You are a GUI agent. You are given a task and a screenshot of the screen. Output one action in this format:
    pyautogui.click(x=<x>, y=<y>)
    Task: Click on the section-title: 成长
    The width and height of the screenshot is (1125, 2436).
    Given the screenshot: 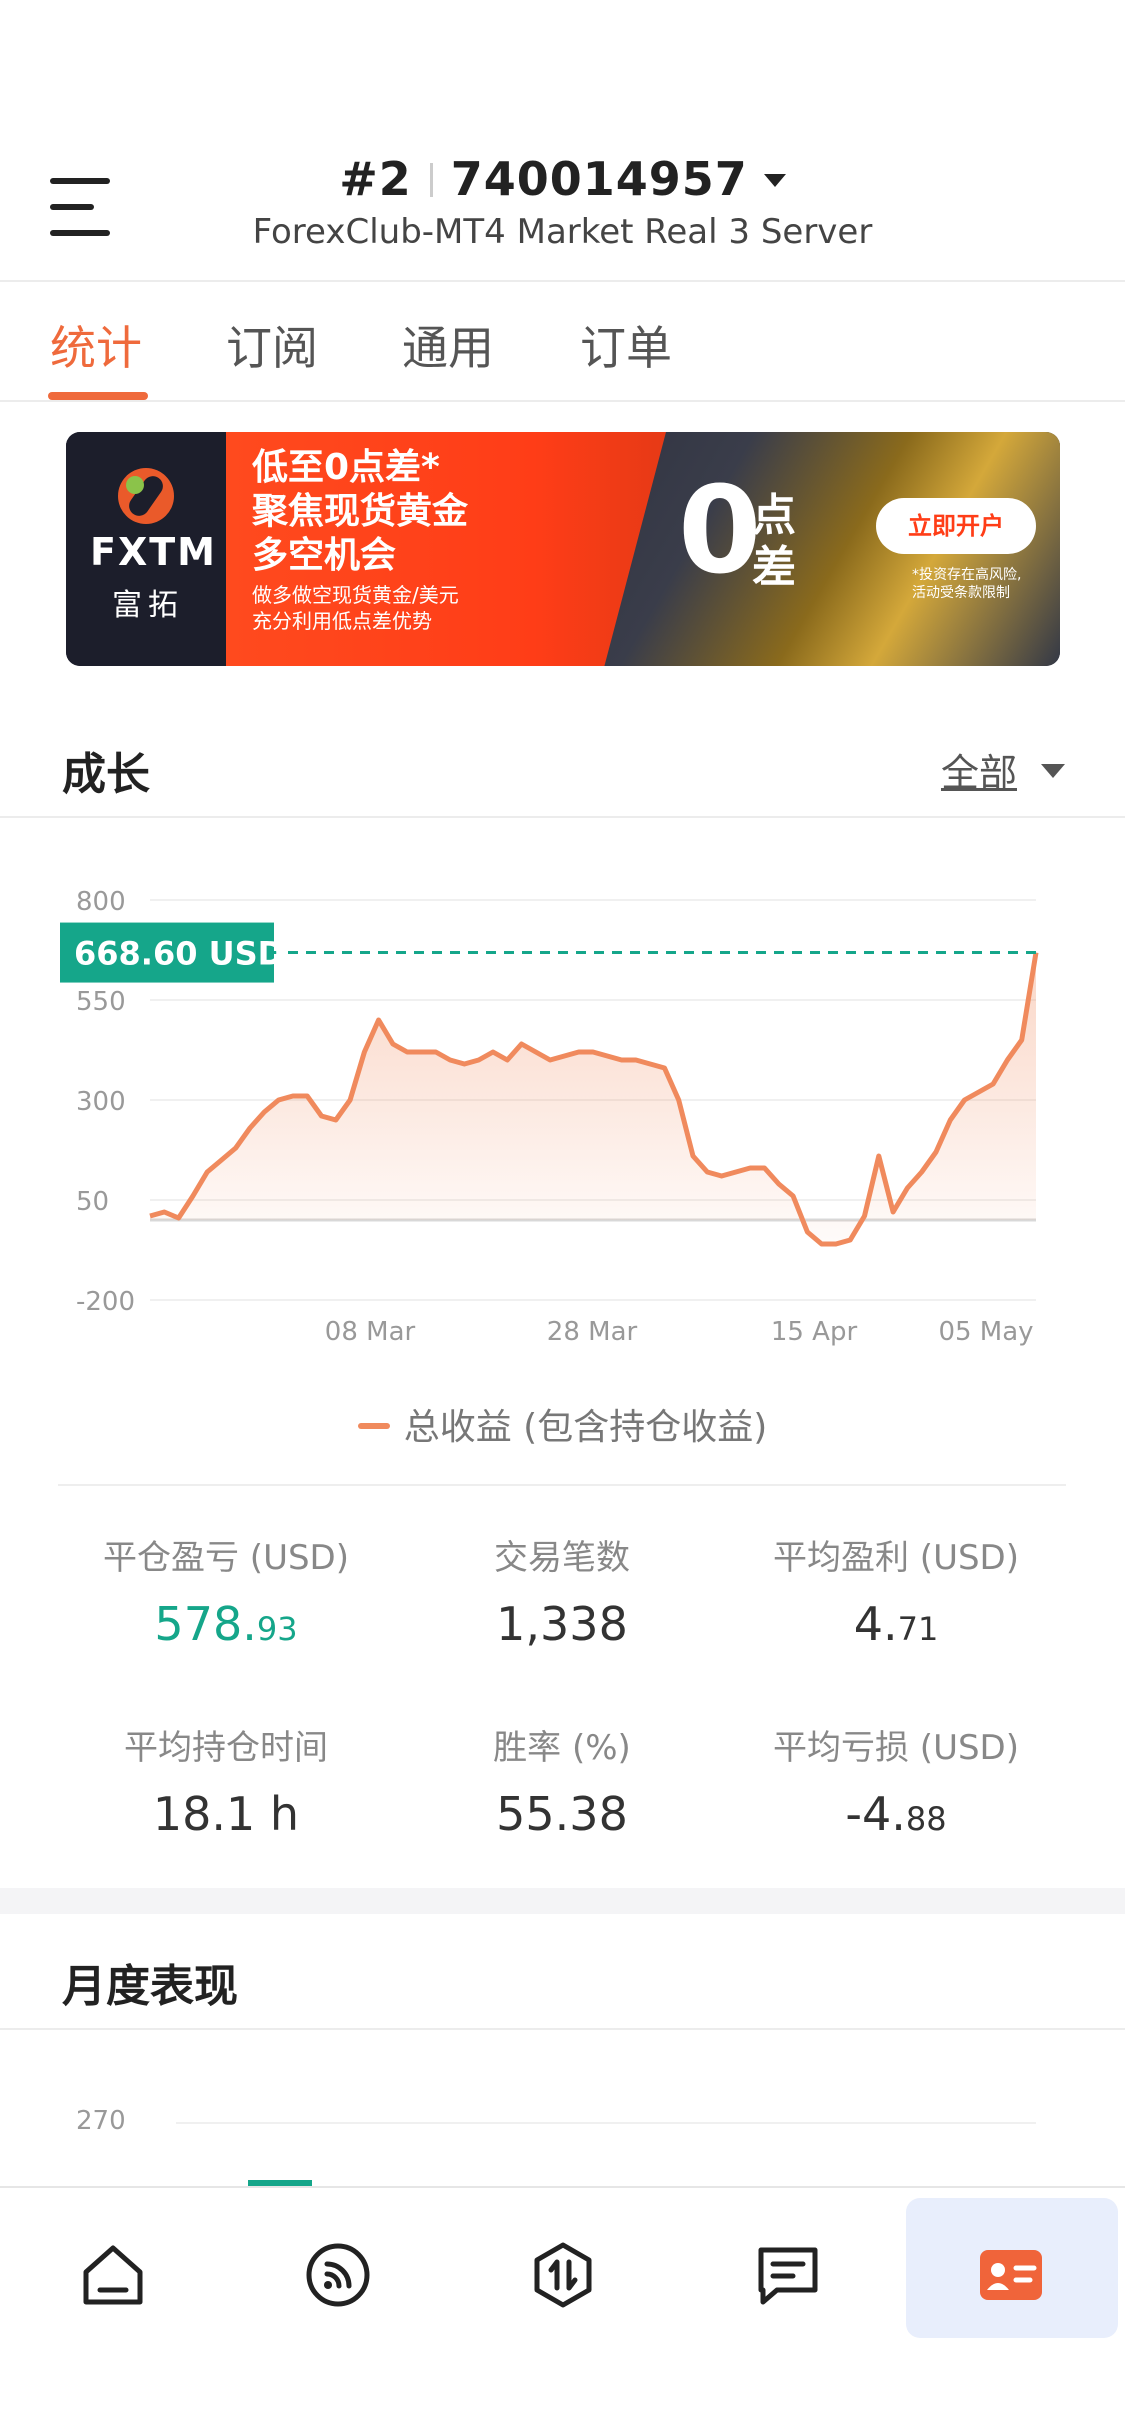 What is the action you would take?
    pyautogui.click(x=106, y=774)
    